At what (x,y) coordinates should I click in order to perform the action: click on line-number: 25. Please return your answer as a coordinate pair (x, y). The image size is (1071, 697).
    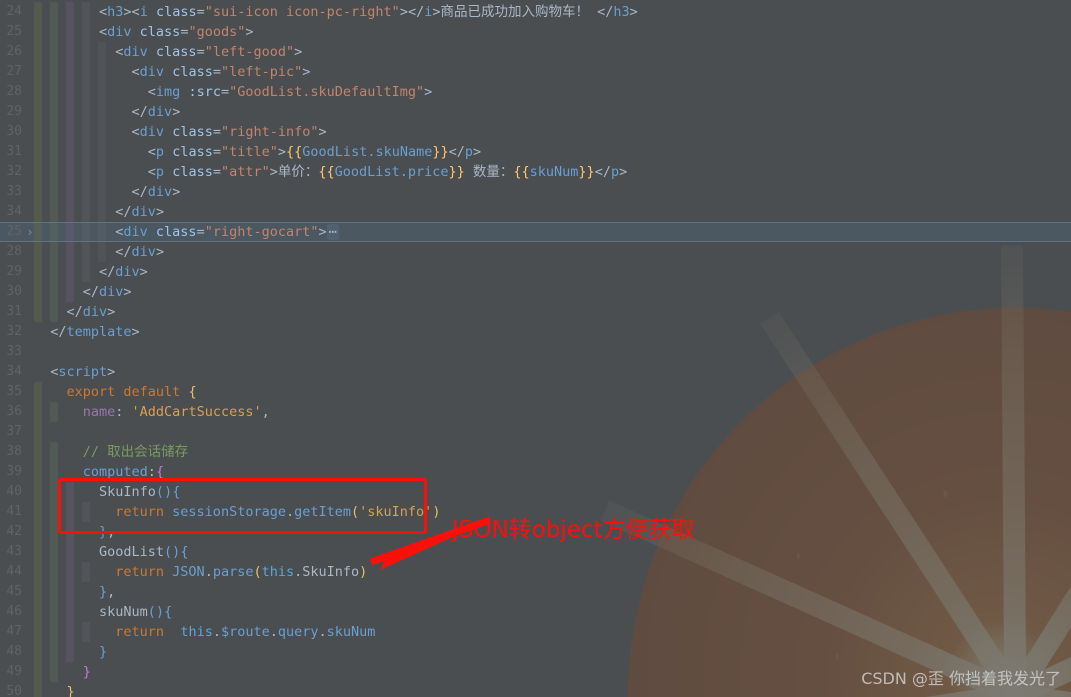
    Looking at the image, I should click on (14, 31).